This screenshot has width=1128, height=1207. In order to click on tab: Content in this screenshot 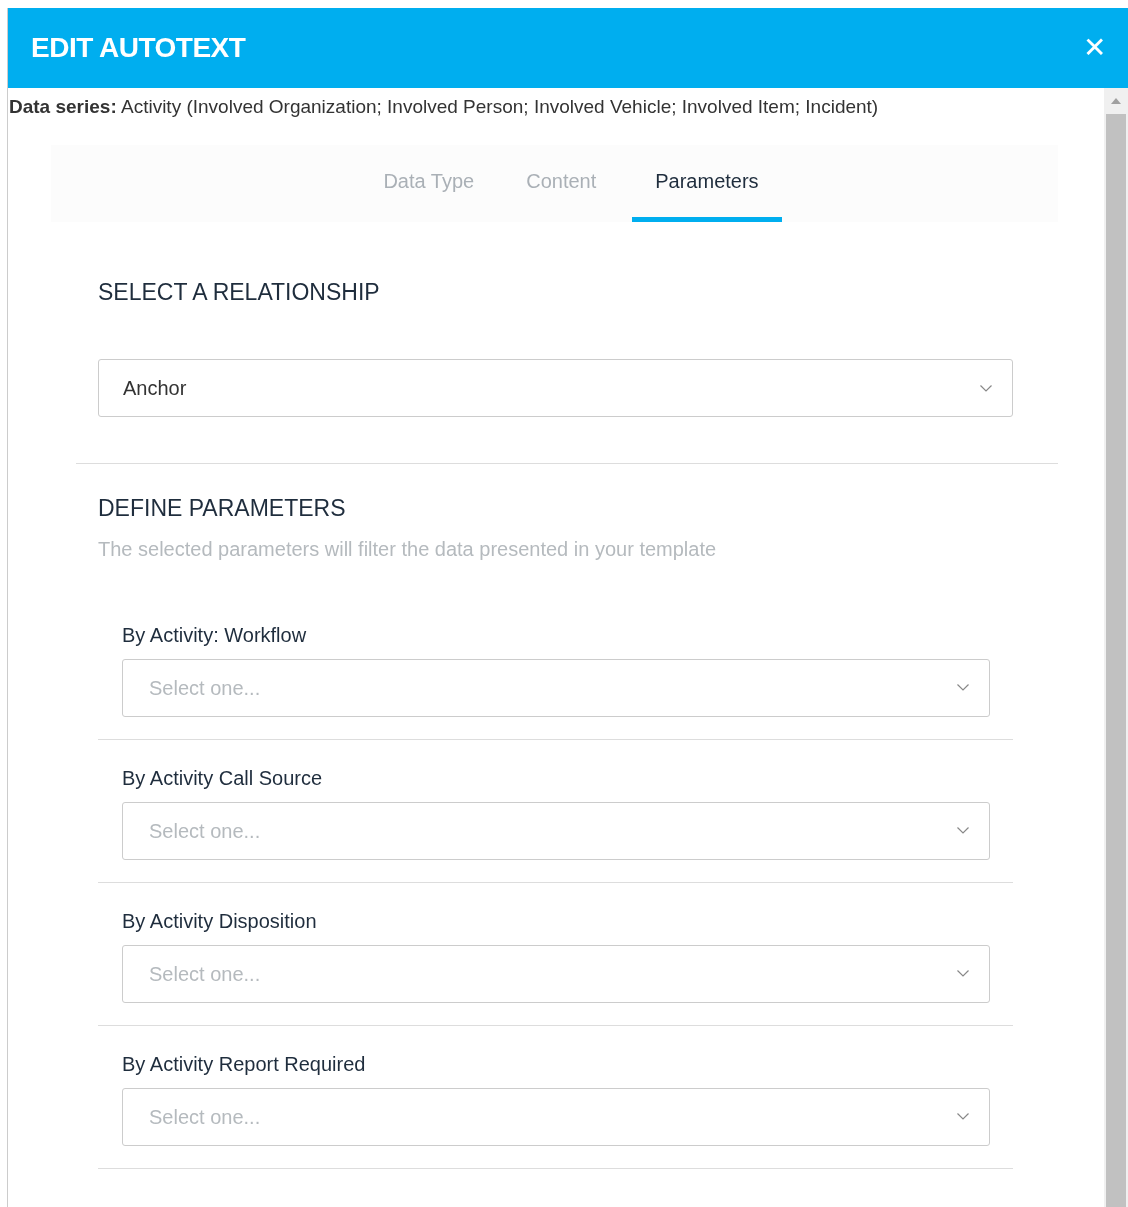, I will do `click(561, 183)`.